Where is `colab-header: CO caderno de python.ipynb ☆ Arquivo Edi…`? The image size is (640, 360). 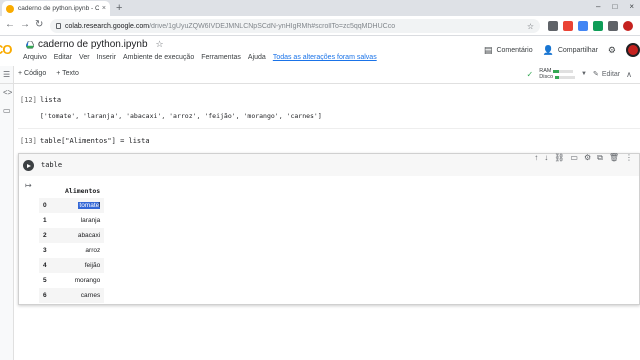 colab-header: CO caderno de python.ipynb ☆ Arquivo Edi… is located at coordinates (320, 51).